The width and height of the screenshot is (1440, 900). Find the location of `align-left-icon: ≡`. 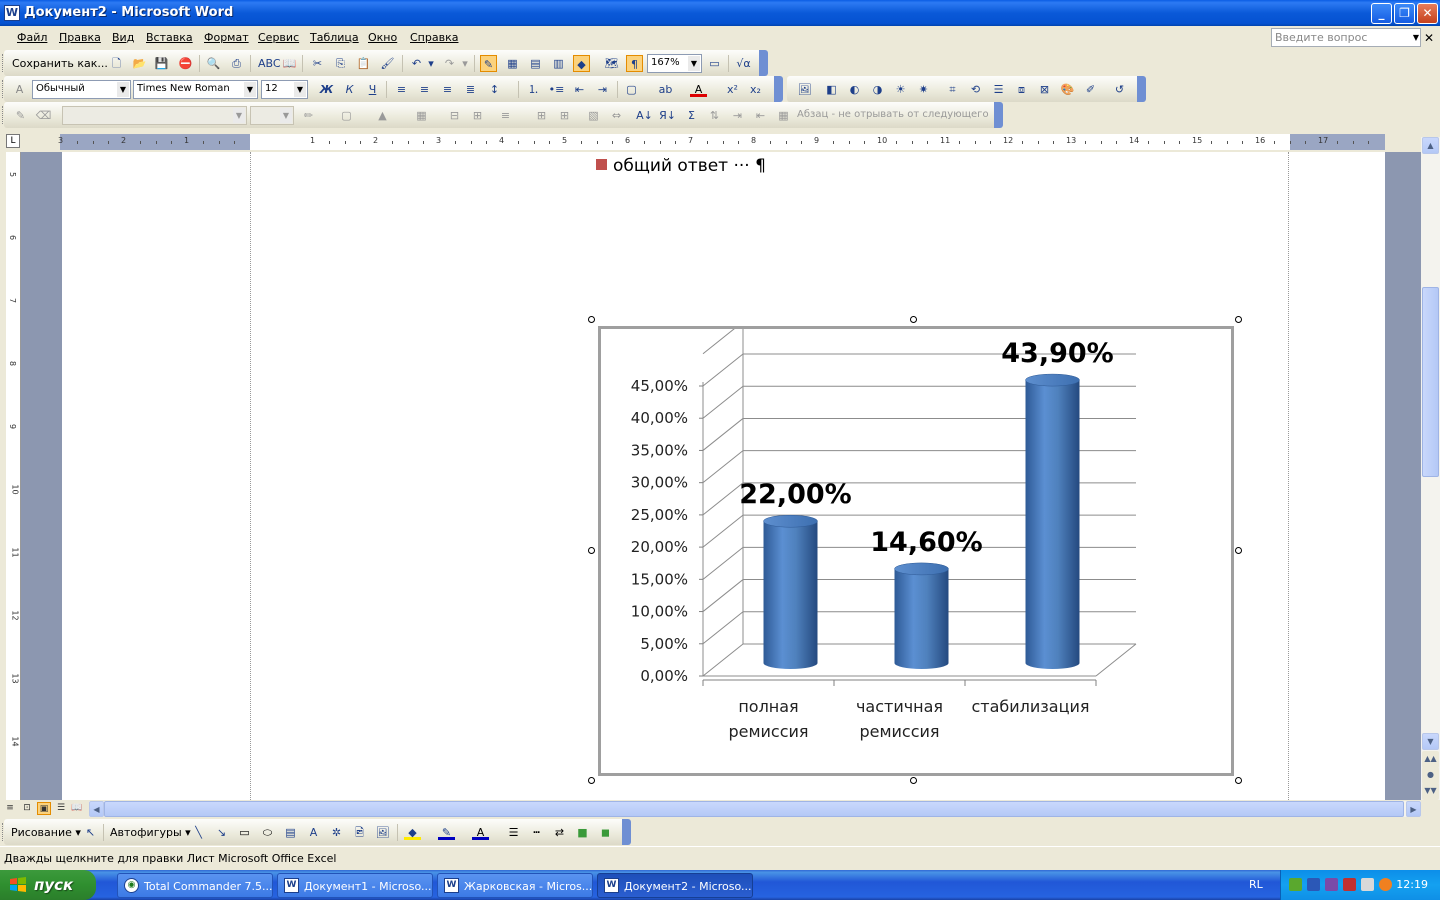

align-left-icon: ≡ is located at coordinates (401, 89).